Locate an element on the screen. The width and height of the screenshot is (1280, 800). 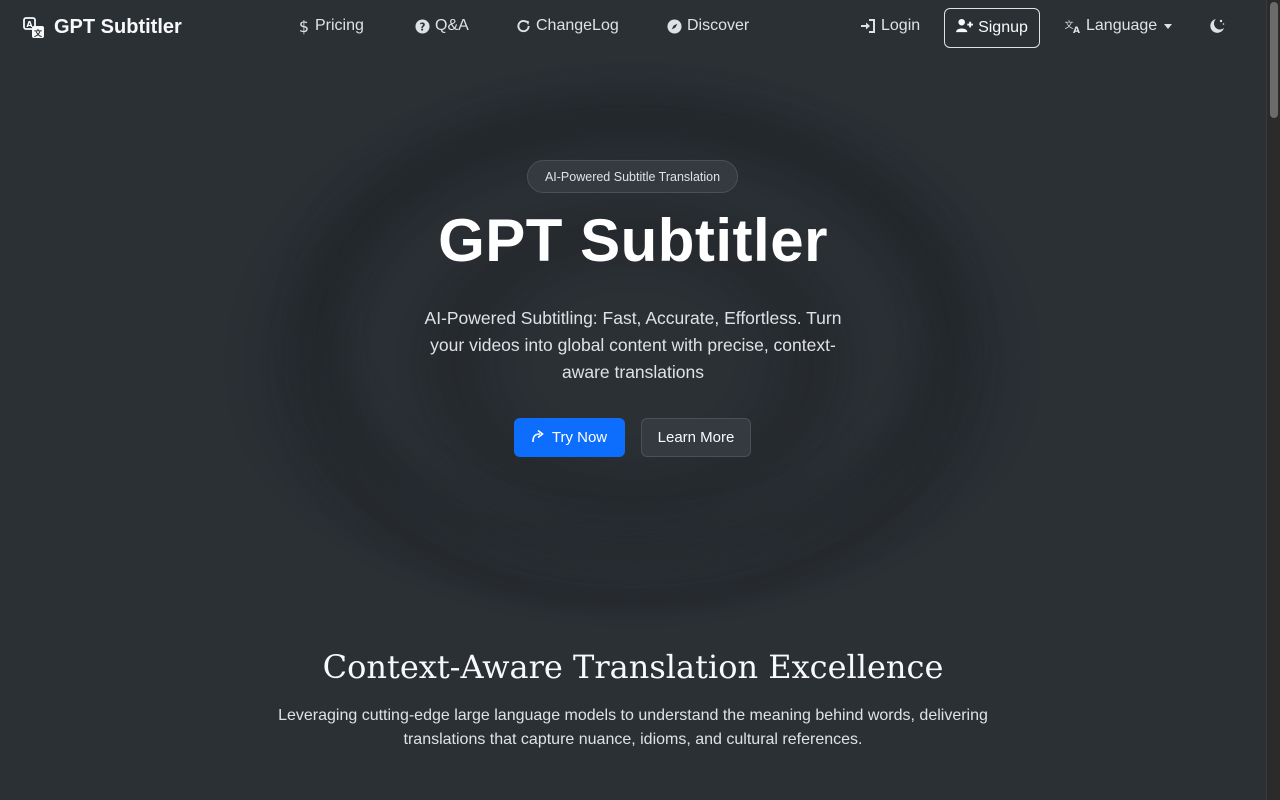
sign-in-icon is located at coordinates (868, 26).